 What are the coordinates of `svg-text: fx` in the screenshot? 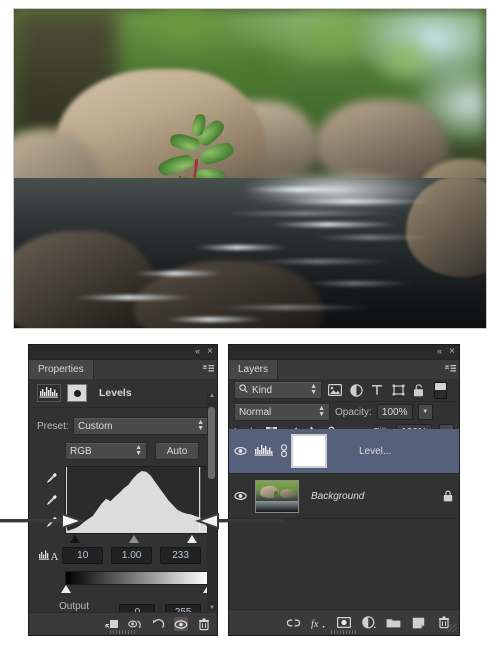 It's located at (315, 623).